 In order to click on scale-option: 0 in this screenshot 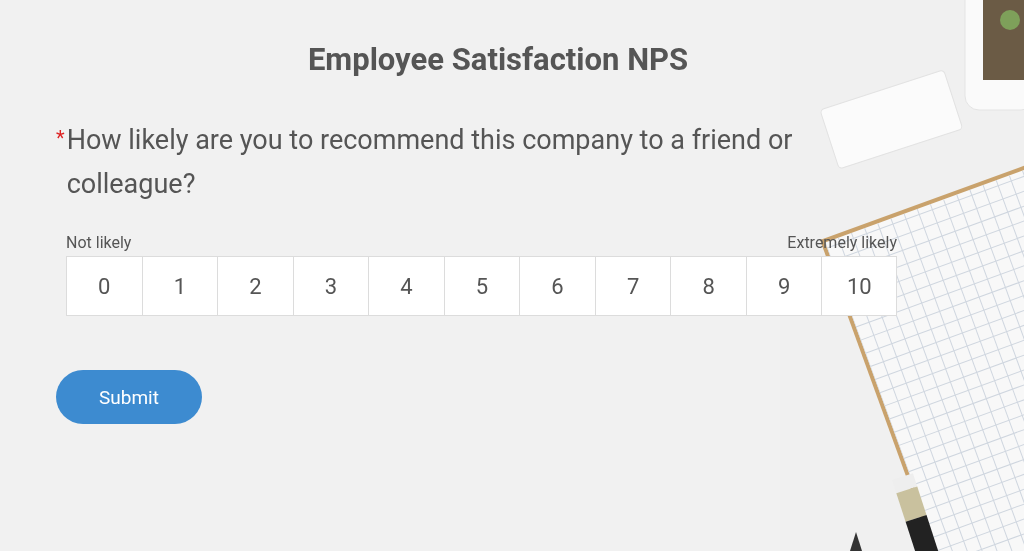, I will do `click(104, 286)`.